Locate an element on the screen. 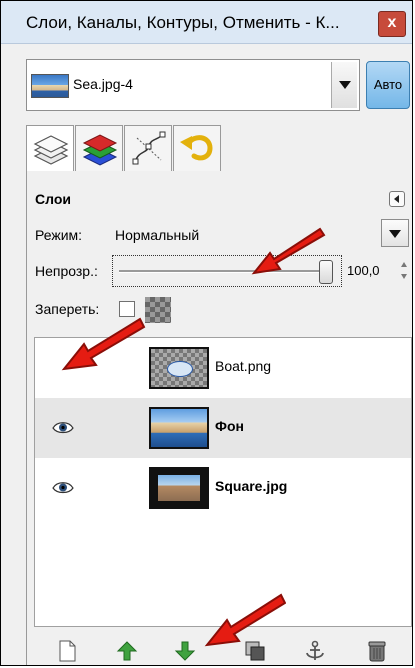  image-dropdown-button is located at coordinates (344, 85).